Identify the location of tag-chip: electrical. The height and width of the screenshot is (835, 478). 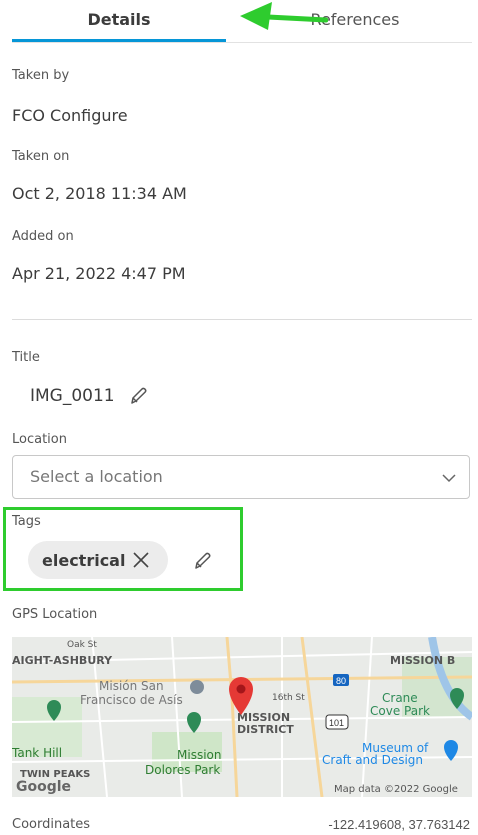
(98, 560).